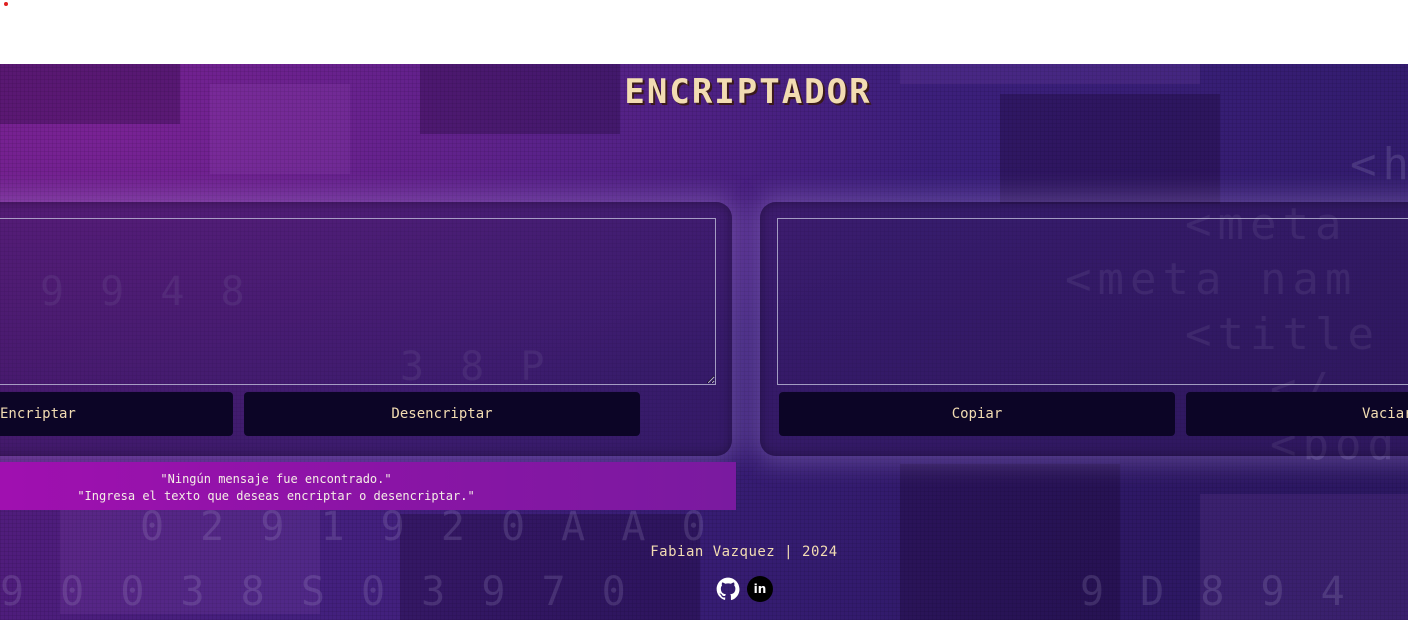 Image resolution: width=1408 pixels, height=620 pixels. Describe the element at coordinates (6, 4) in the screenshot. I see `corner-dot` at that location.